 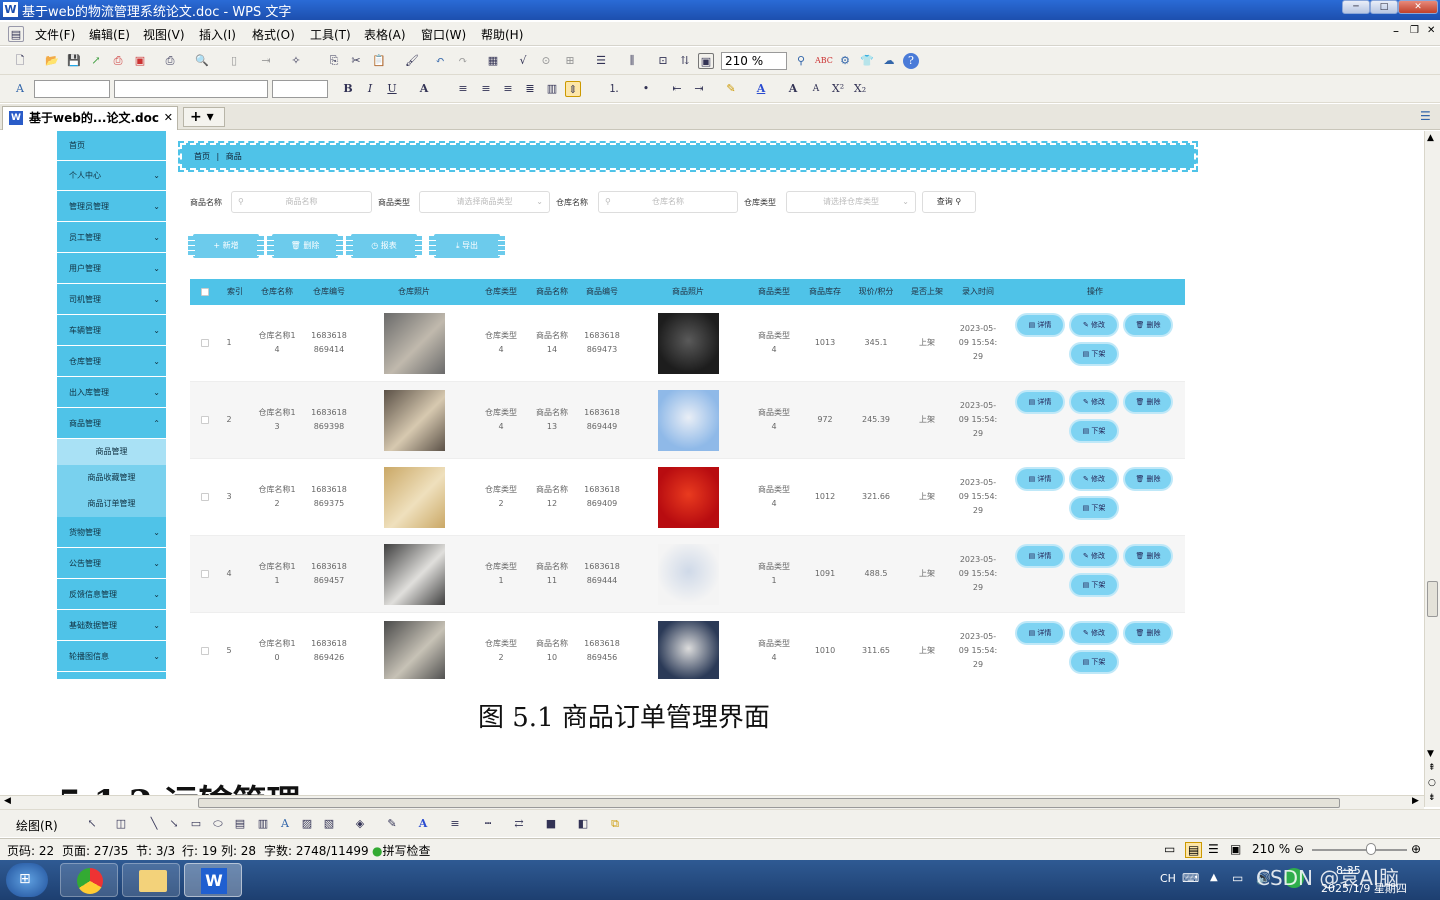 What do you see at coordinates (824, 61) in the screenshot?
I see `spellcheck-icon: ABC` at bounding box center [824, 61].